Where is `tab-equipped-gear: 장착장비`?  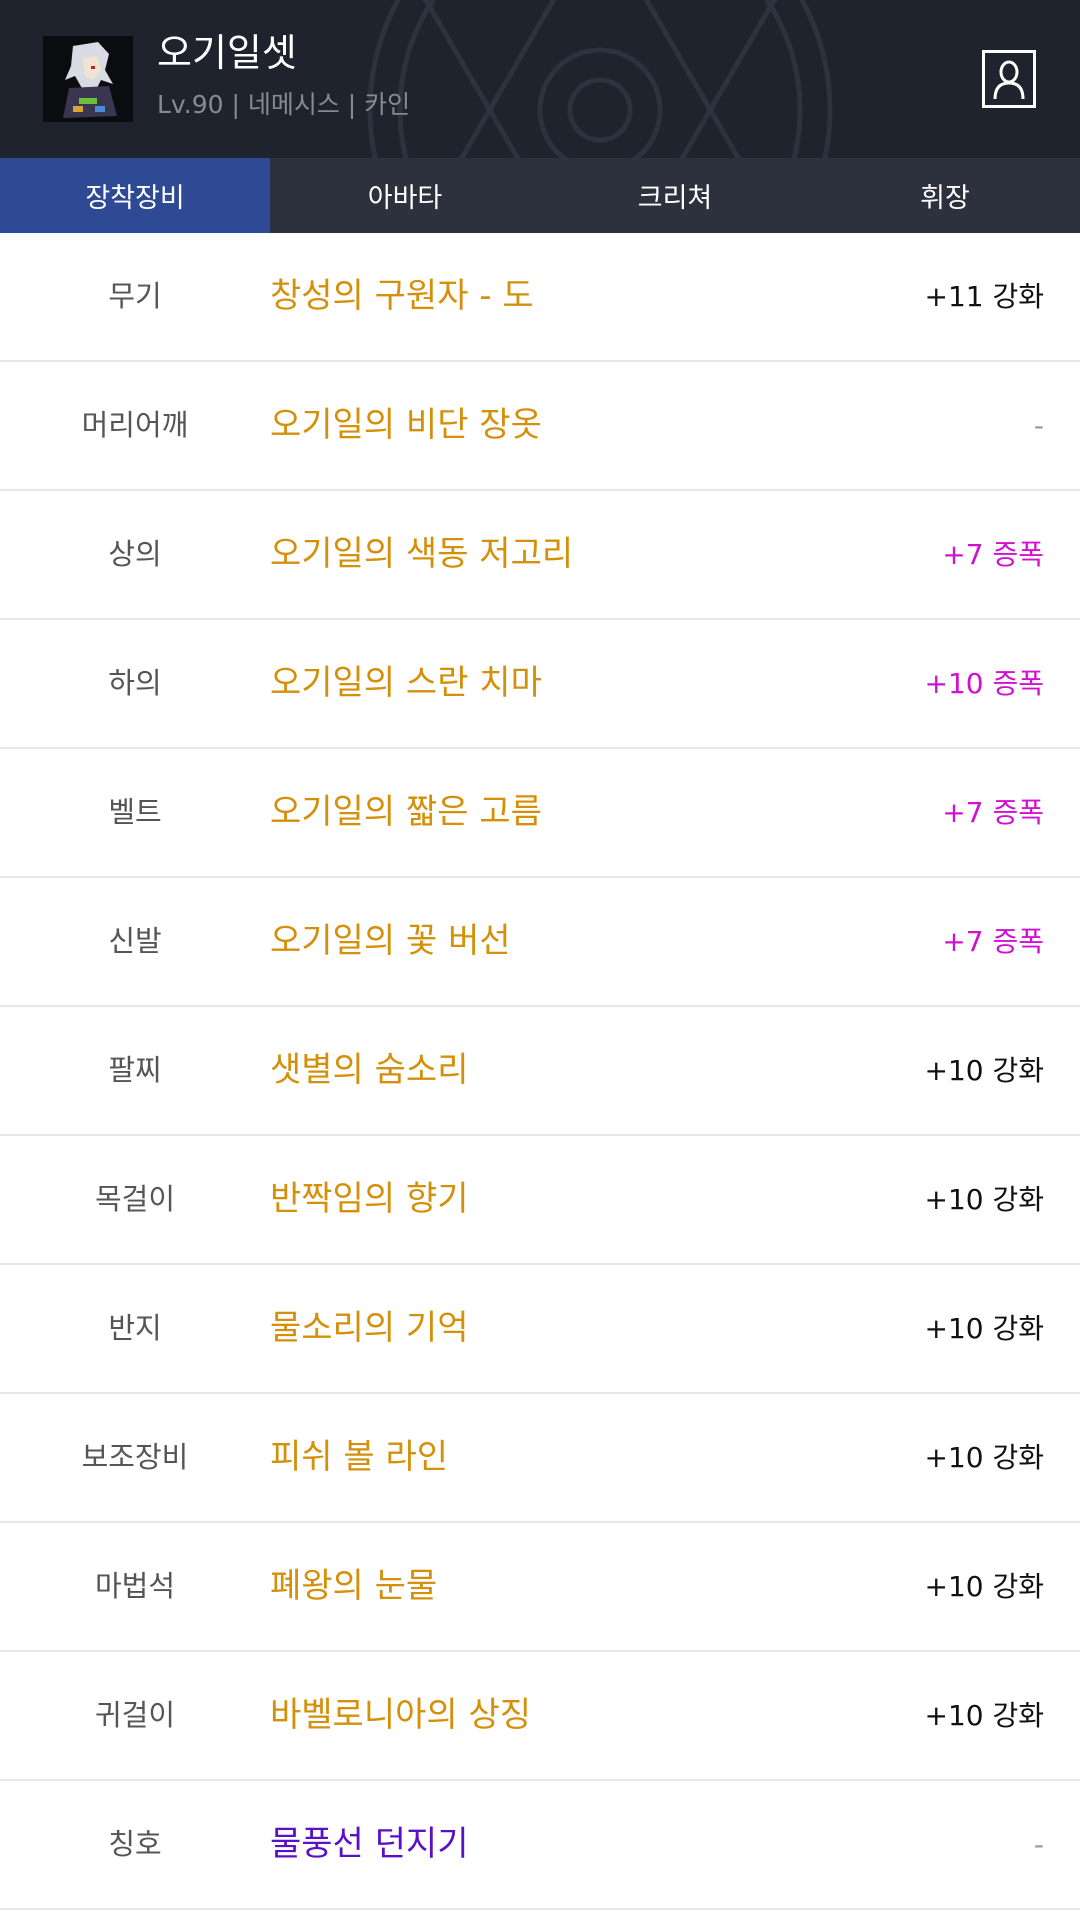
tab-equipped-gear: 장착장비 is located at coordinates (135, 195).